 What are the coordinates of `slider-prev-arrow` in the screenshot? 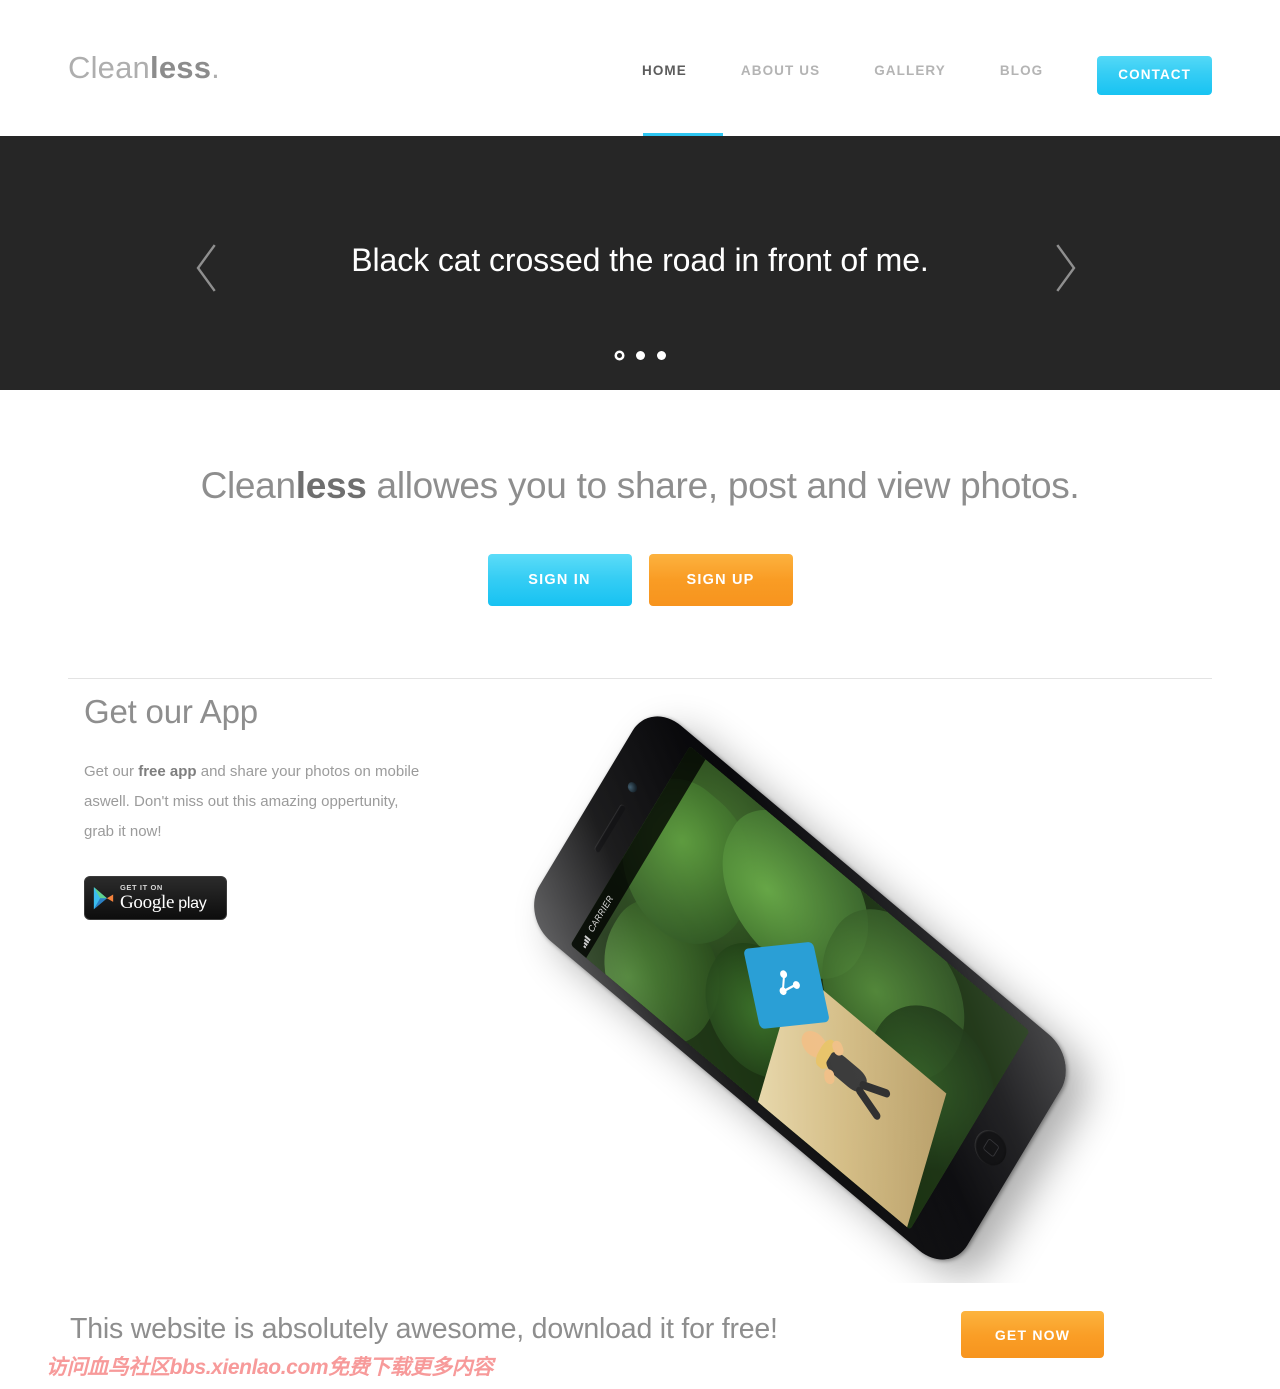 It's located at (206, 268).